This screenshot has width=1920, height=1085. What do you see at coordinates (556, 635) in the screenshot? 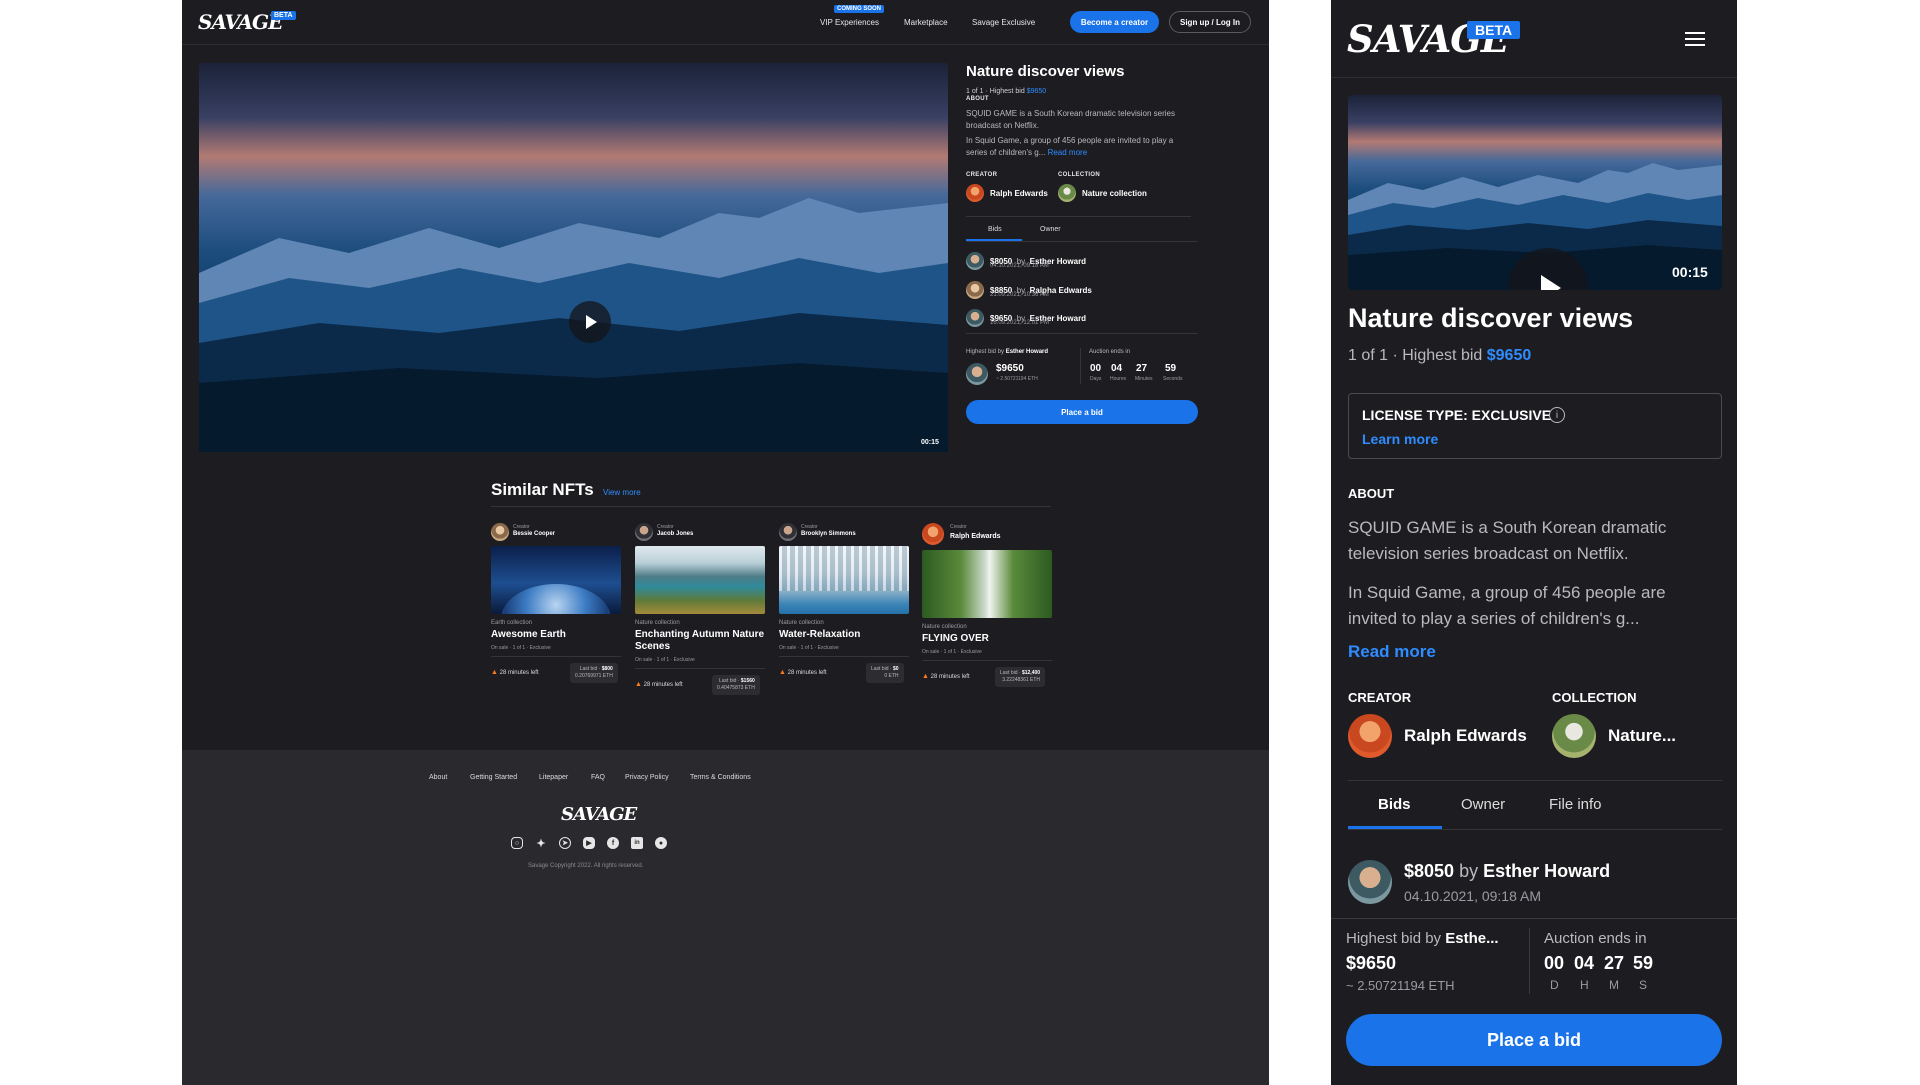
I see `card-title: Awesome Earth` at bounding box center [556, 635].